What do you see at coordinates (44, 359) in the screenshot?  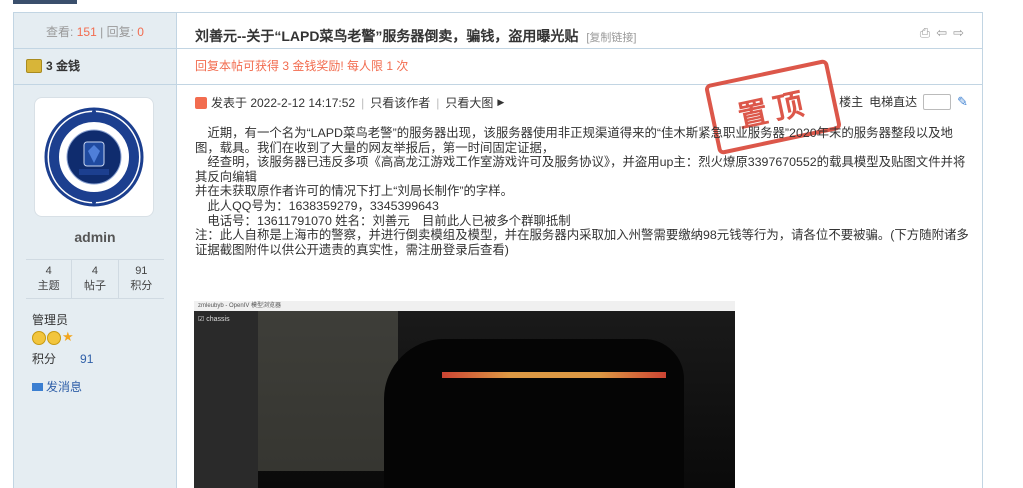 I see `points-label: 积分` at bounding box center [44, 359].